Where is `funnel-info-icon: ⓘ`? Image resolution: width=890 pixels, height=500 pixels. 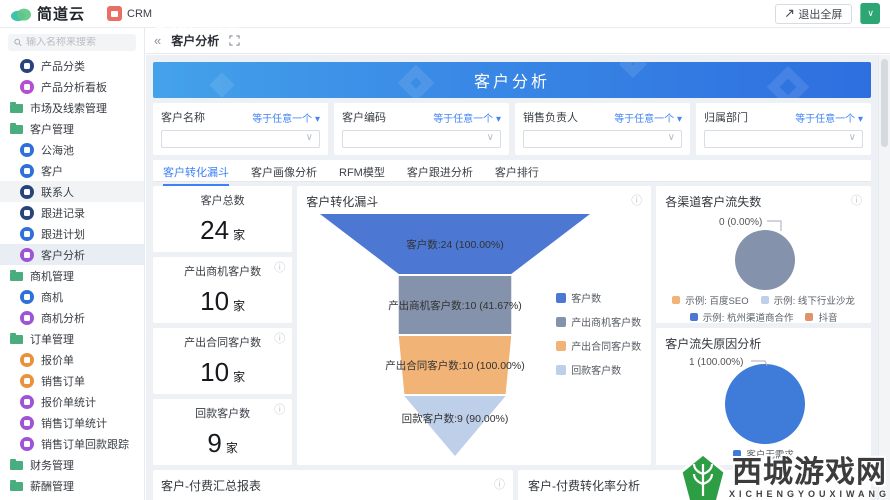
funnel-info-icon: ⓘ is located at coordinates (636, 201).